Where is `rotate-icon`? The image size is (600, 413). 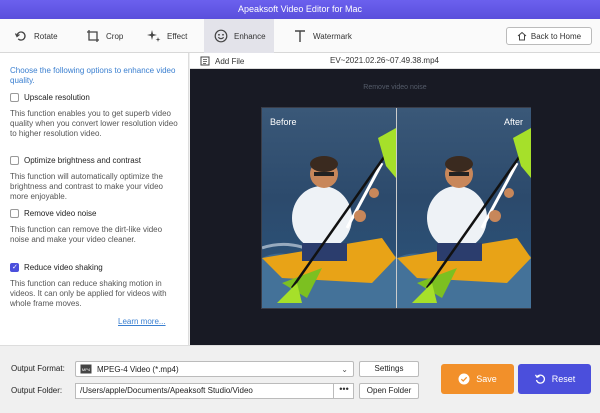
rotate-icon is located at coordinates (20, 36).